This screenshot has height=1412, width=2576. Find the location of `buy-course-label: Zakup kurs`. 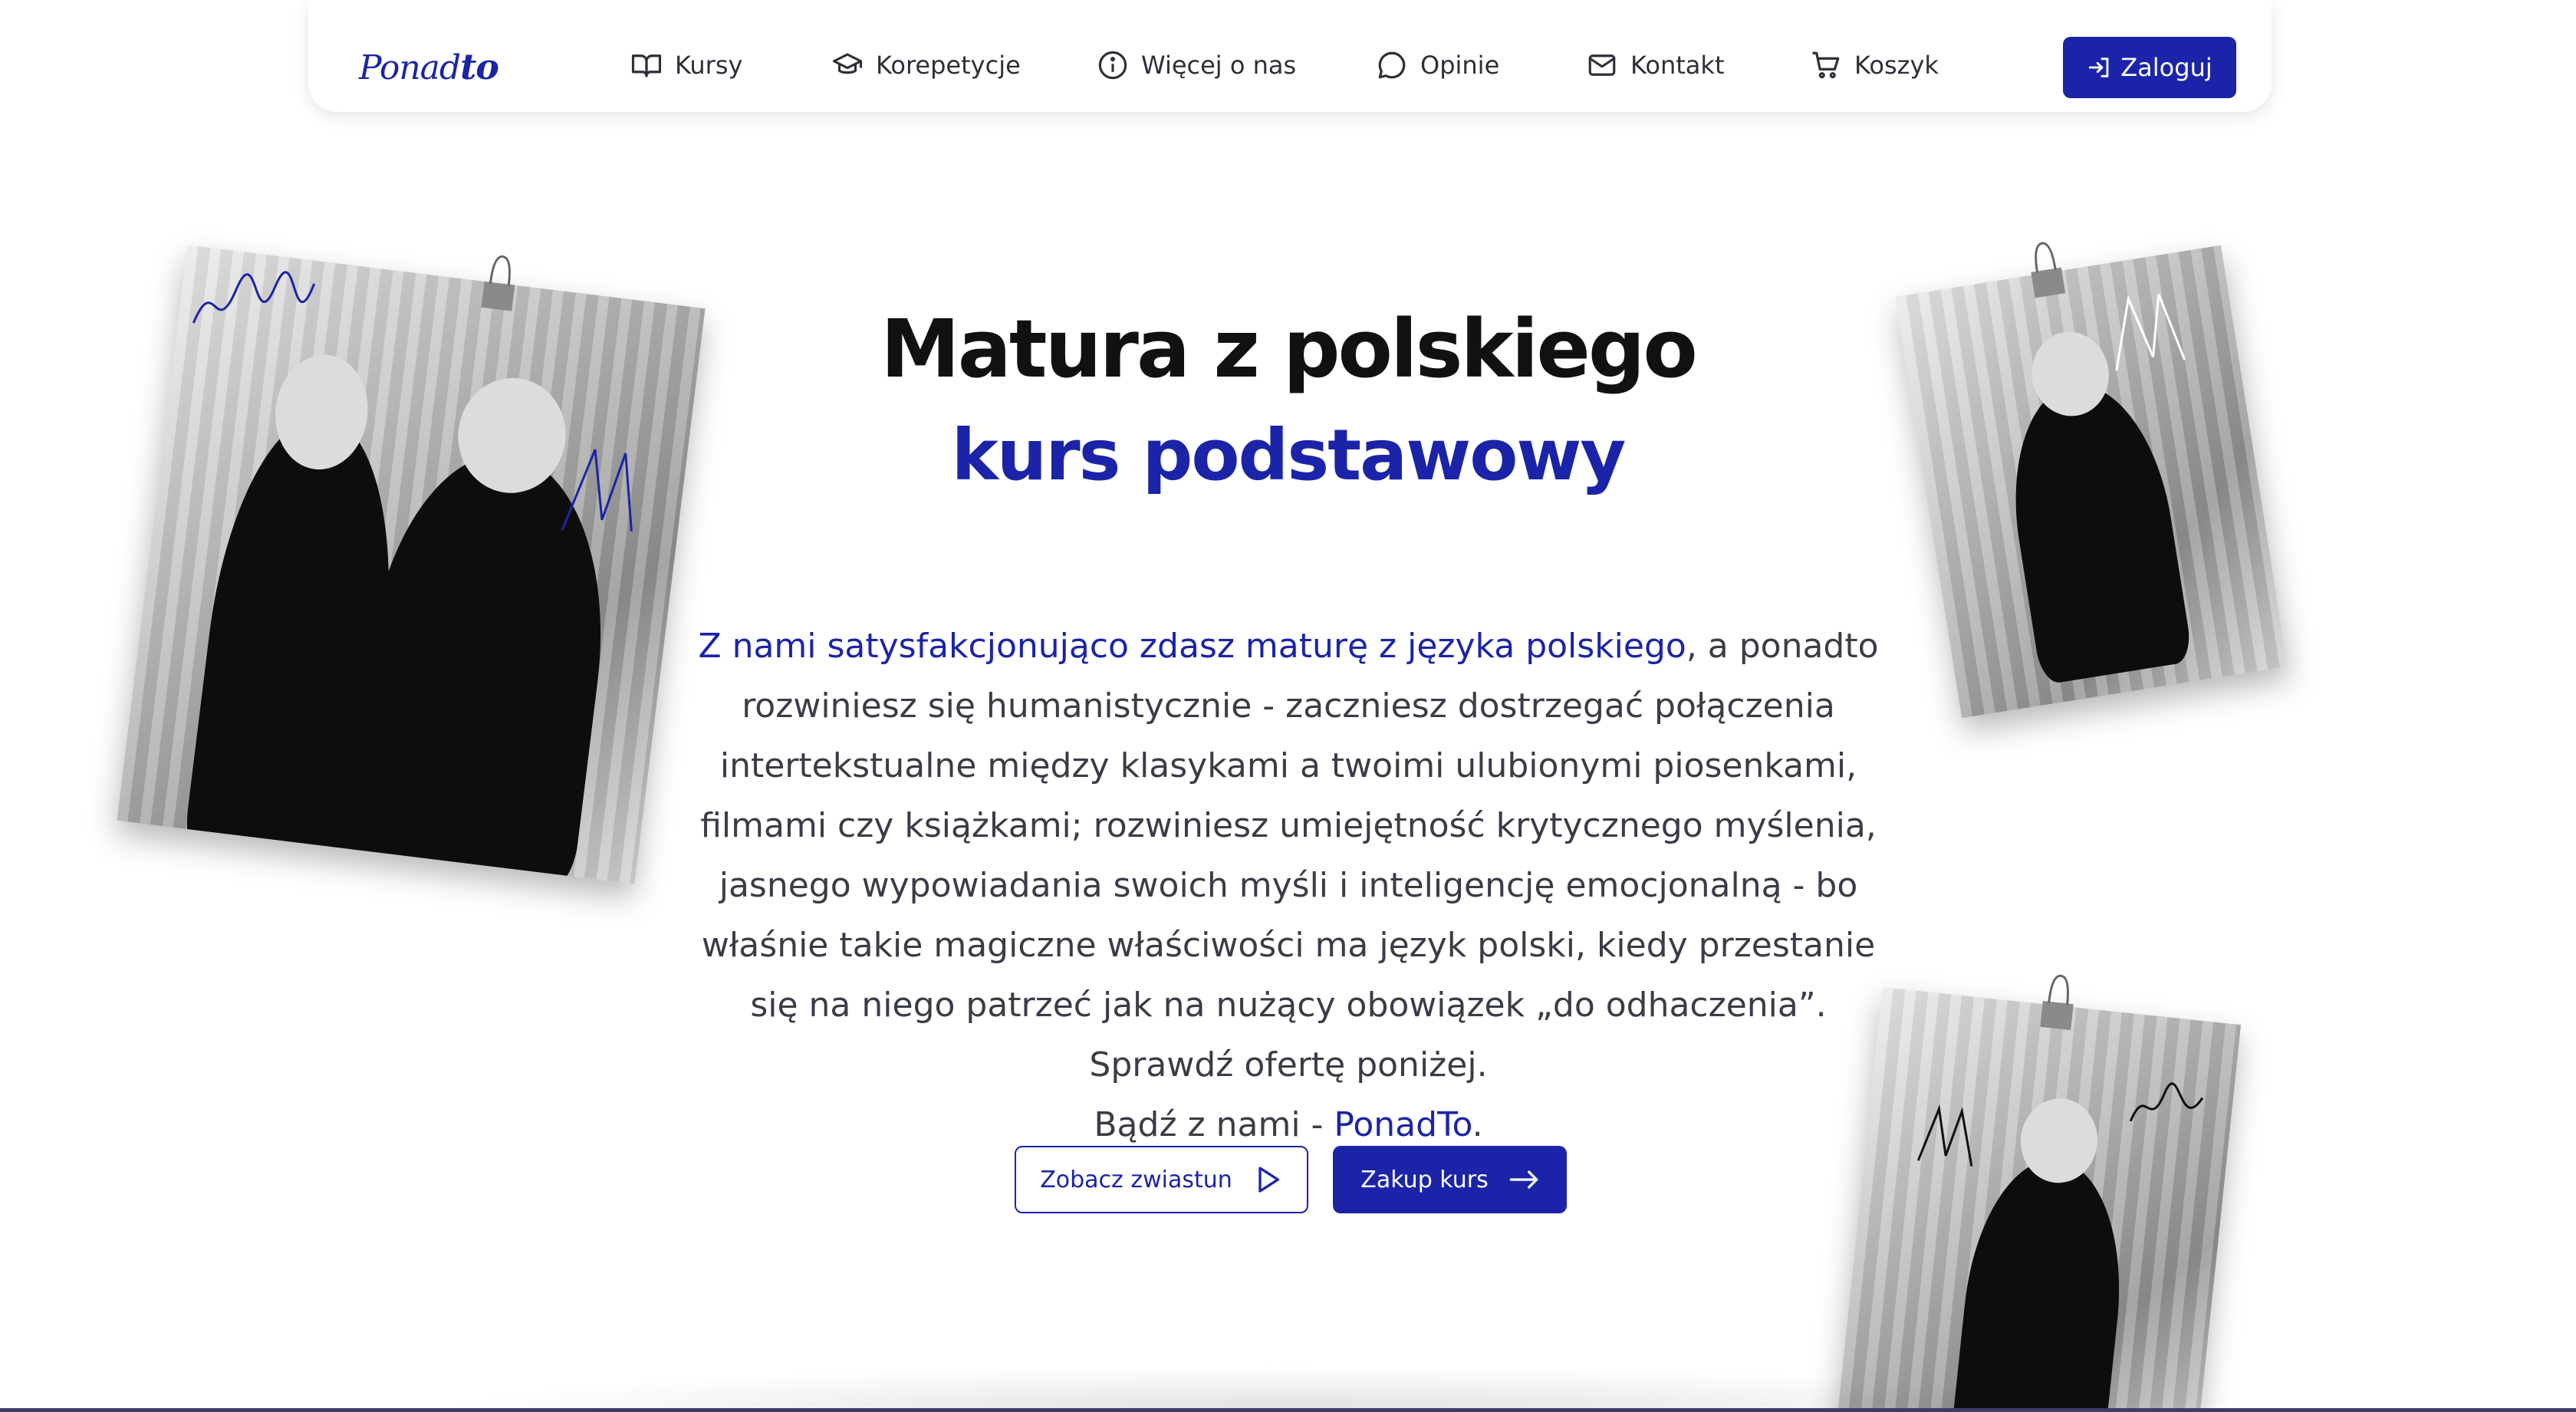

buy-course-label: Zakup kurs is located at coordinates (1424, 1179).